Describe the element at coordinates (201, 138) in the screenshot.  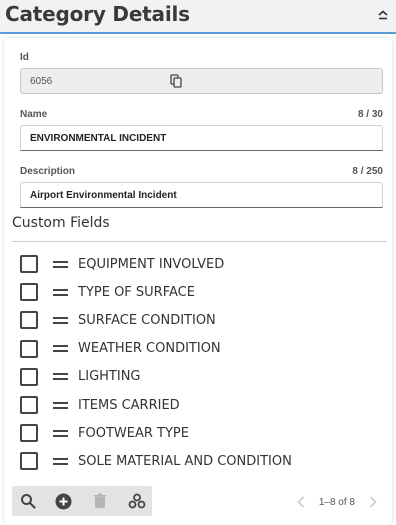
I see `name-input: ENVIRONMENTAL INCIDENT` at that location.